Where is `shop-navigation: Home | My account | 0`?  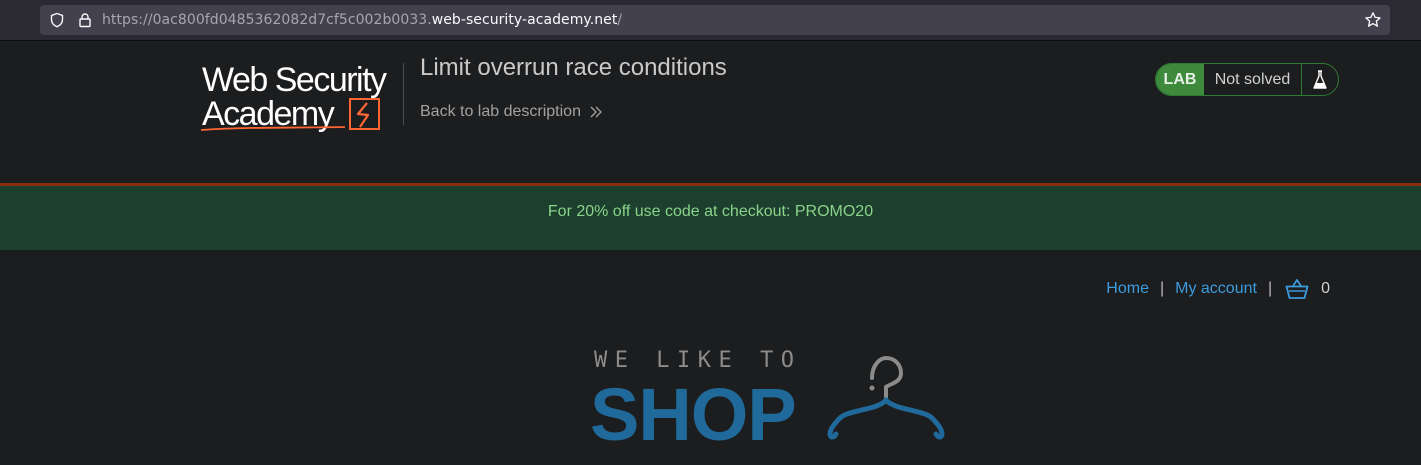 shop-navigation: Home | My account | 0 is located at coordinates (1218, 289).